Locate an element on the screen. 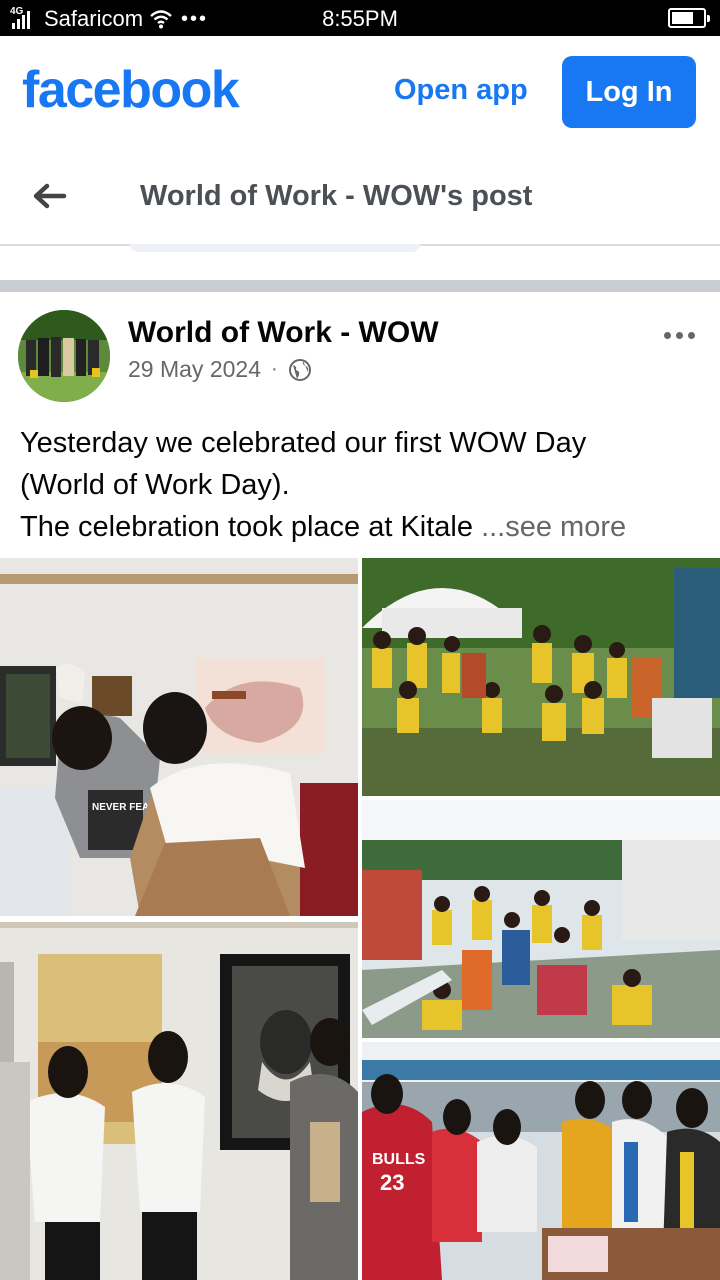  section-separator is located at coordinates (360, 286).